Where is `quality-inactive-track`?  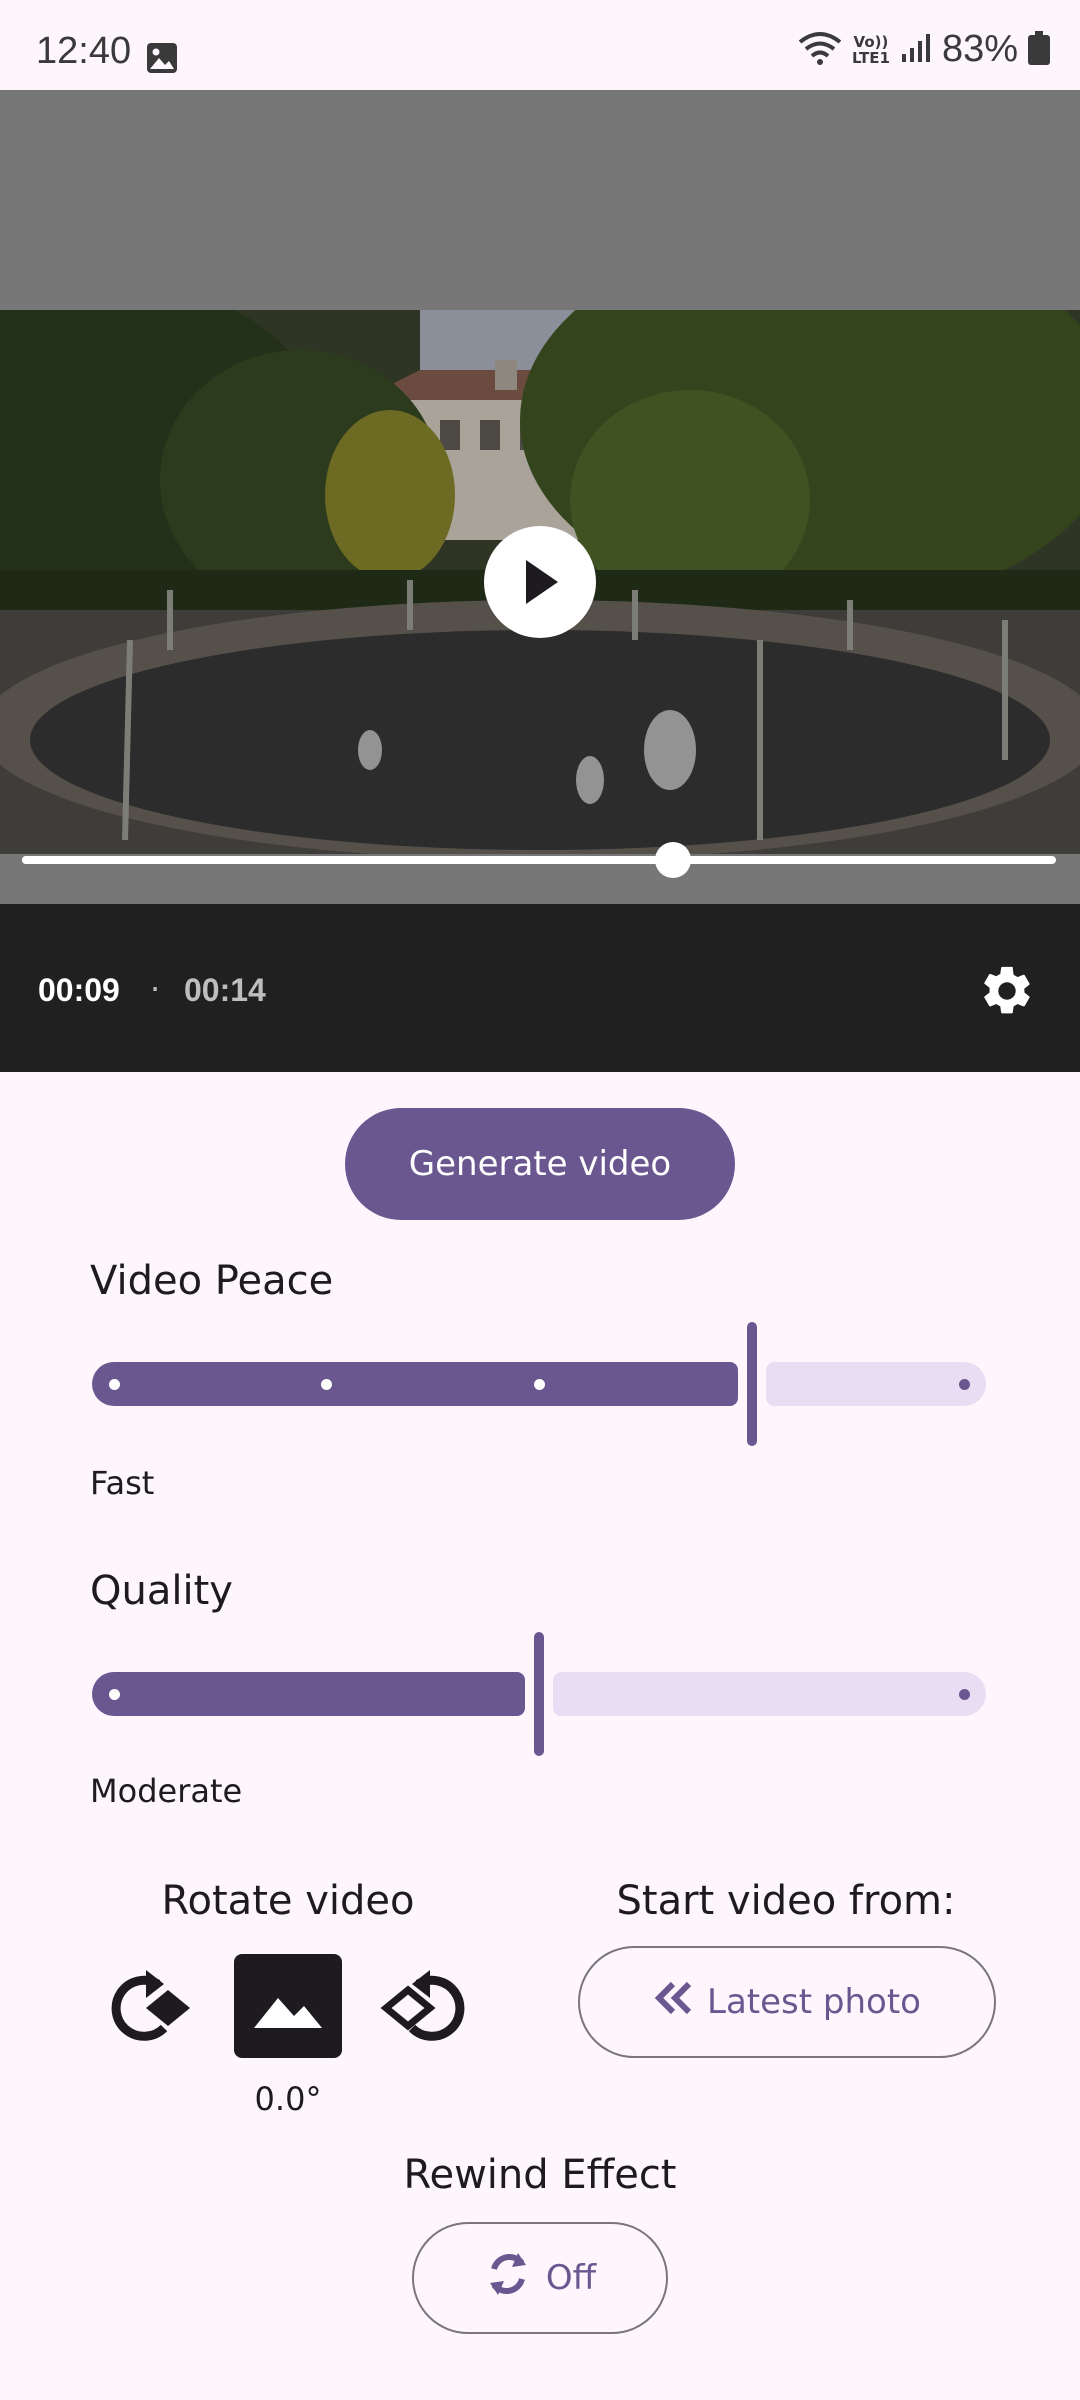
quality-inactive-track is located at coordinates (769, 1694).